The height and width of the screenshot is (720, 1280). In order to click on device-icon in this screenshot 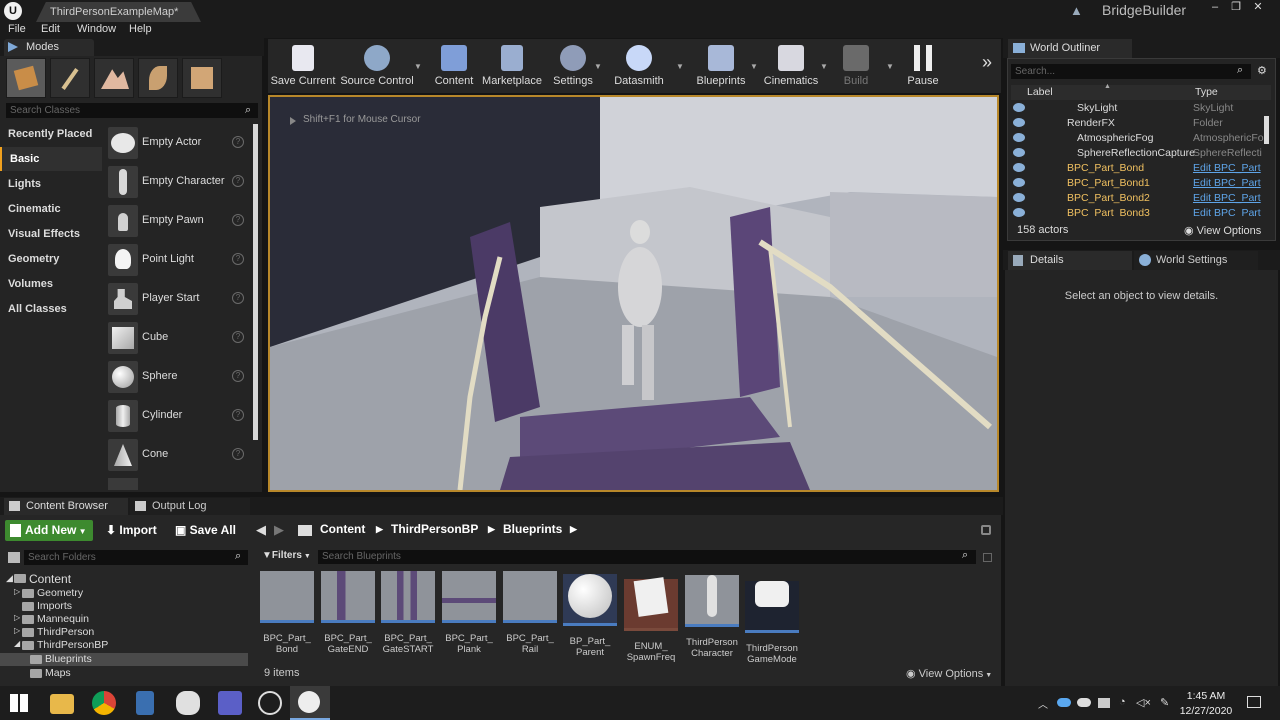, I will do `click(1104, 703)`.